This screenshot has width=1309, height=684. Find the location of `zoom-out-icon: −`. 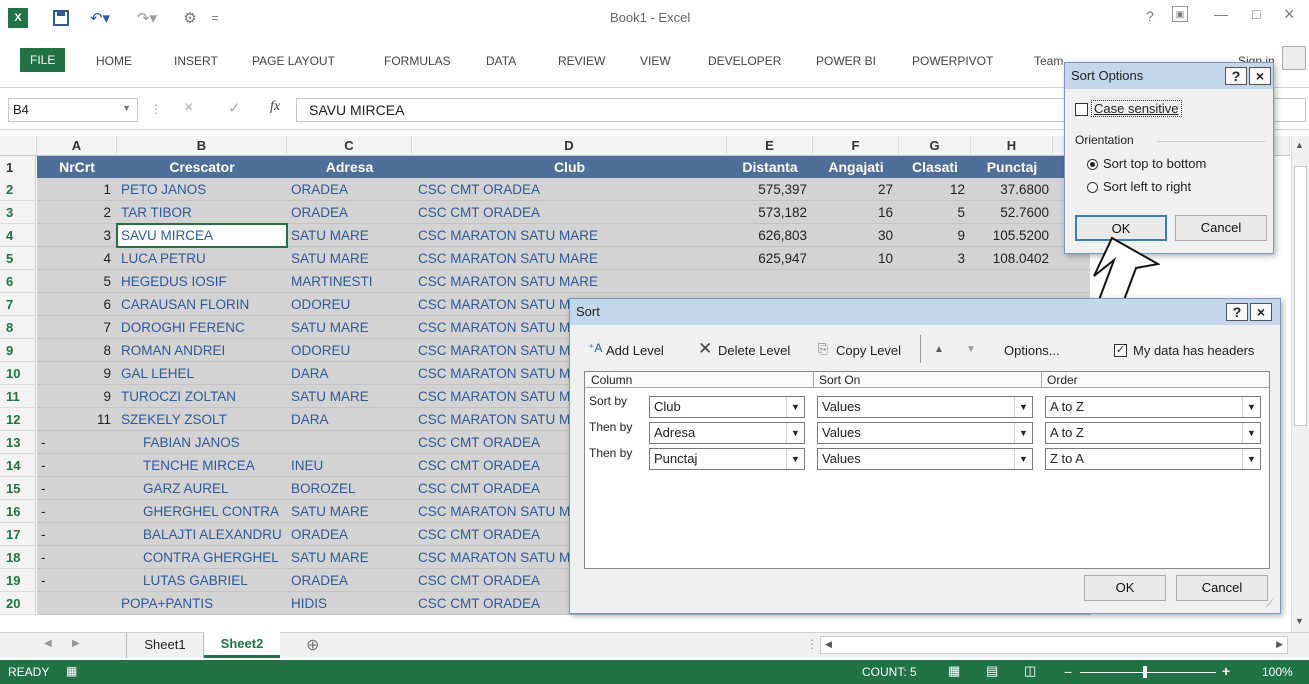

zoom-out-icon: − is located at coordinates (1068, 672).